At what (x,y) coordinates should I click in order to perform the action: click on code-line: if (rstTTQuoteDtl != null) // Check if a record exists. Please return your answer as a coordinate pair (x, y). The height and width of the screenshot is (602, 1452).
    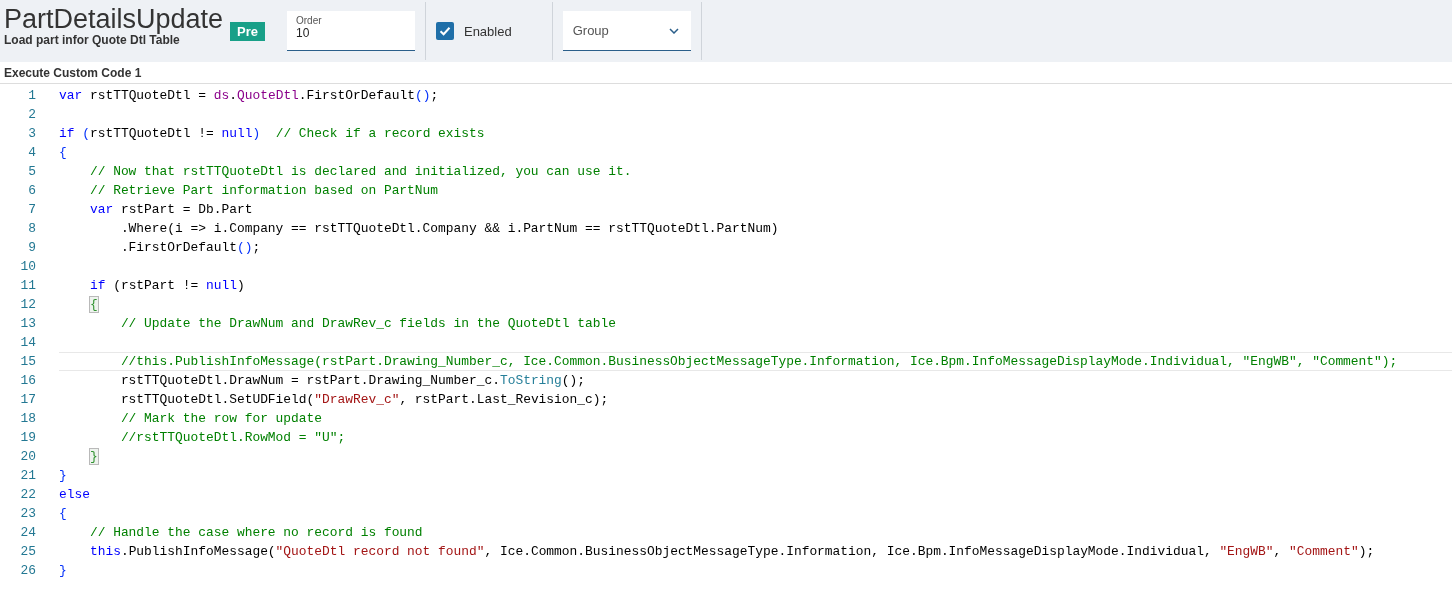
    Looking at the image, I should click on (272, 133).